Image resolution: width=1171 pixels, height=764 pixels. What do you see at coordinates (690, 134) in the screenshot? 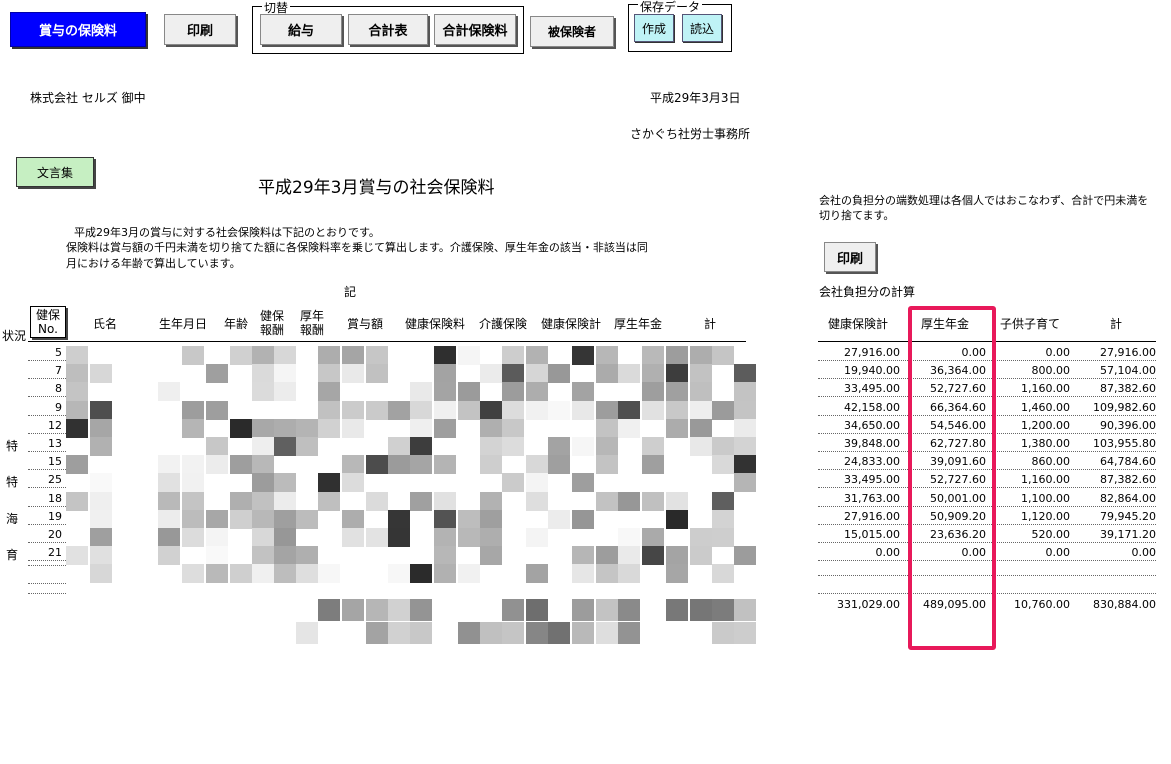
I see `office-name: さかぐち社労士事務所` at bounding box center [690, 134].